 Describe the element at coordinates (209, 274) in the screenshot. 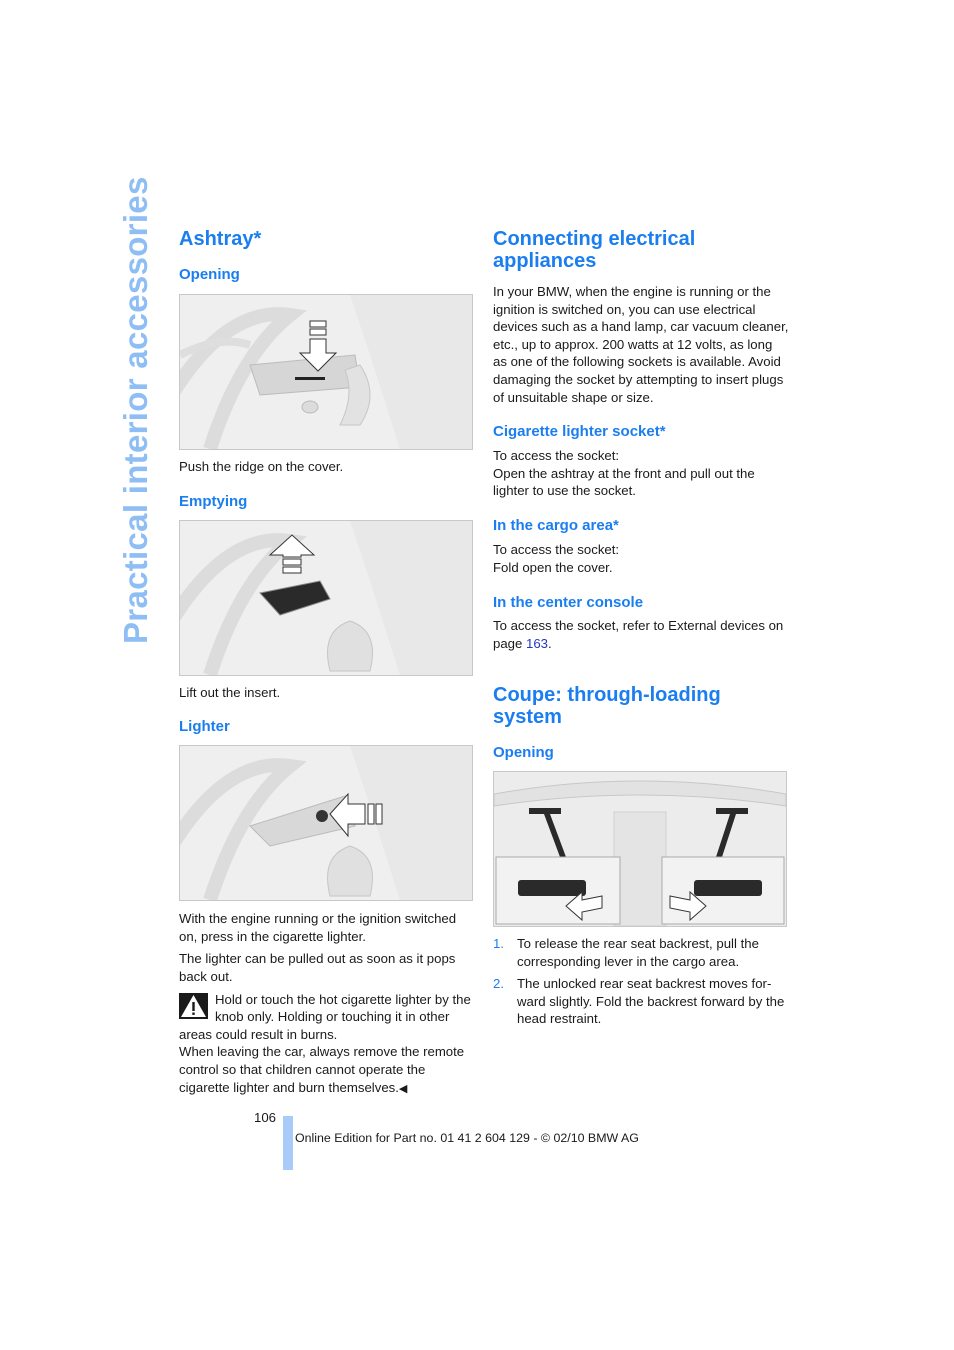

I see `ashtray-opening-heading: Opening` at that location.